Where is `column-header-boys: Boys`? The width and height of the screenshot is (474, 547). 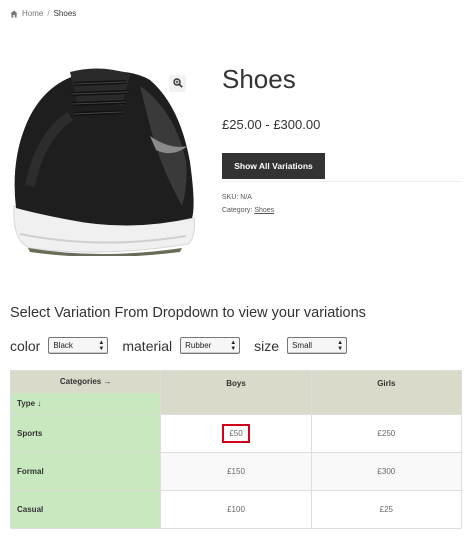 column-header-boys: Boys is located at coordinates (236, 392).